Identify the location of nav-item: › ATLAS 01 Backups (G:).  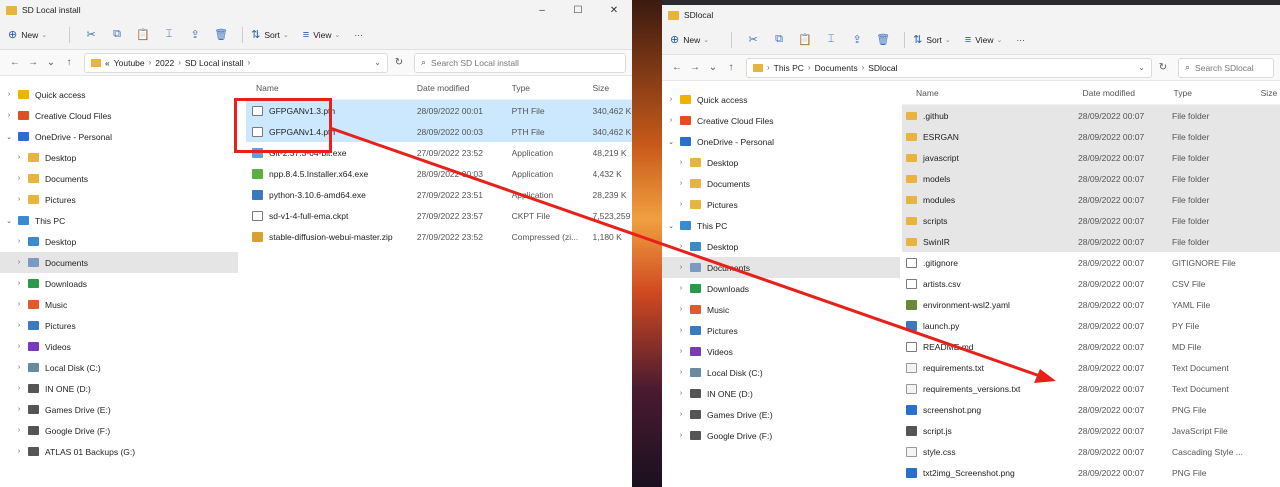
(119, 451).